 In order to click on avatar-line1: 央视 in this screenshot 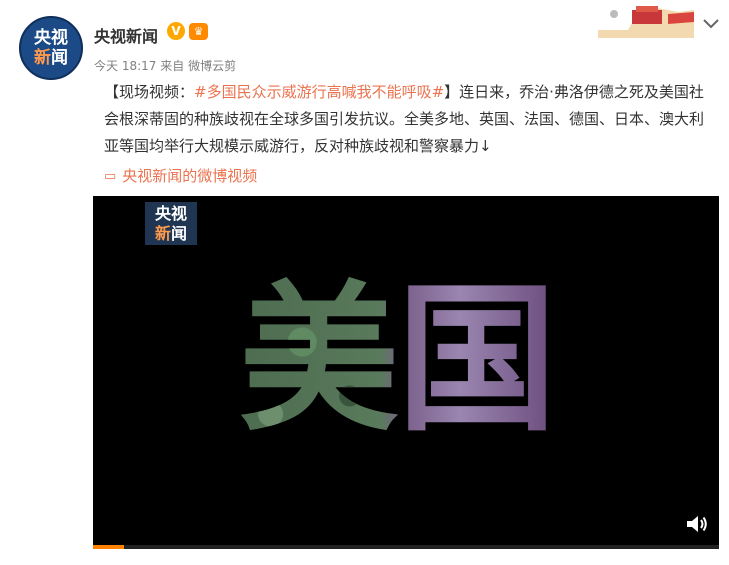, I will do `click(51, 38)`.